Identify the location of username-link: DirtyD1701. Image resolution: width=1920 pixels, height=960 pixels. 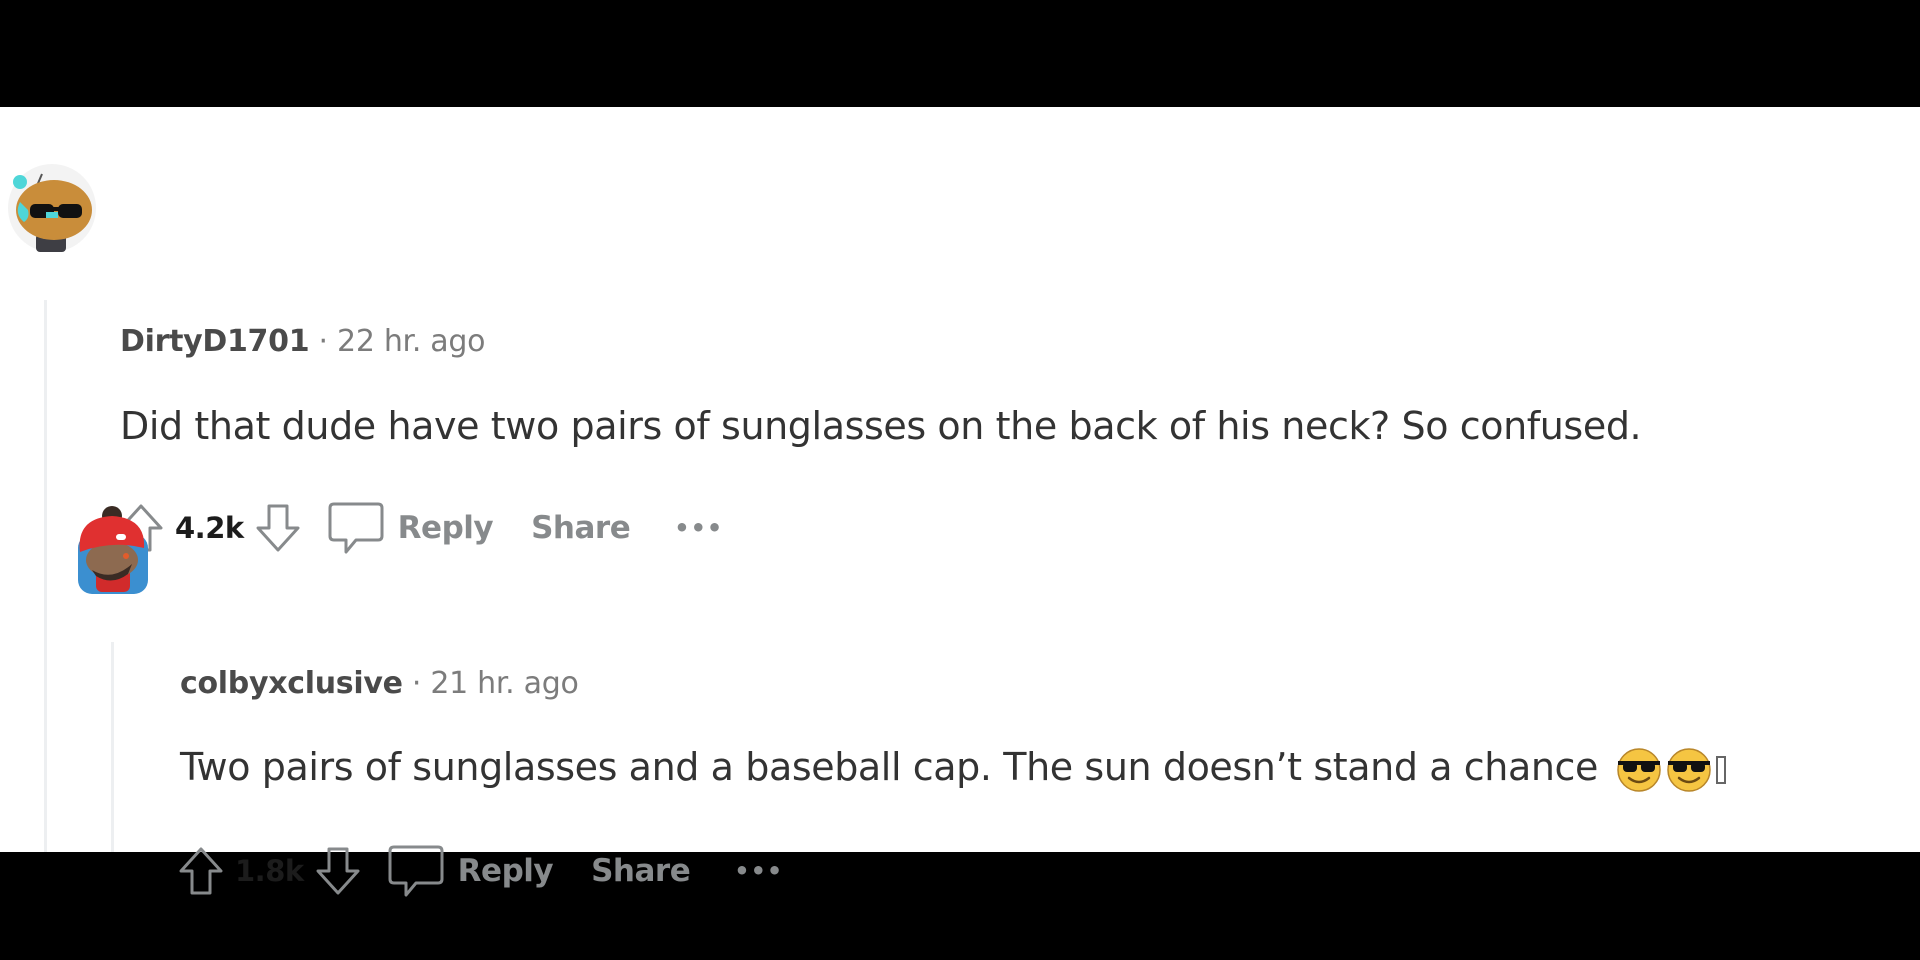
(215, 341).